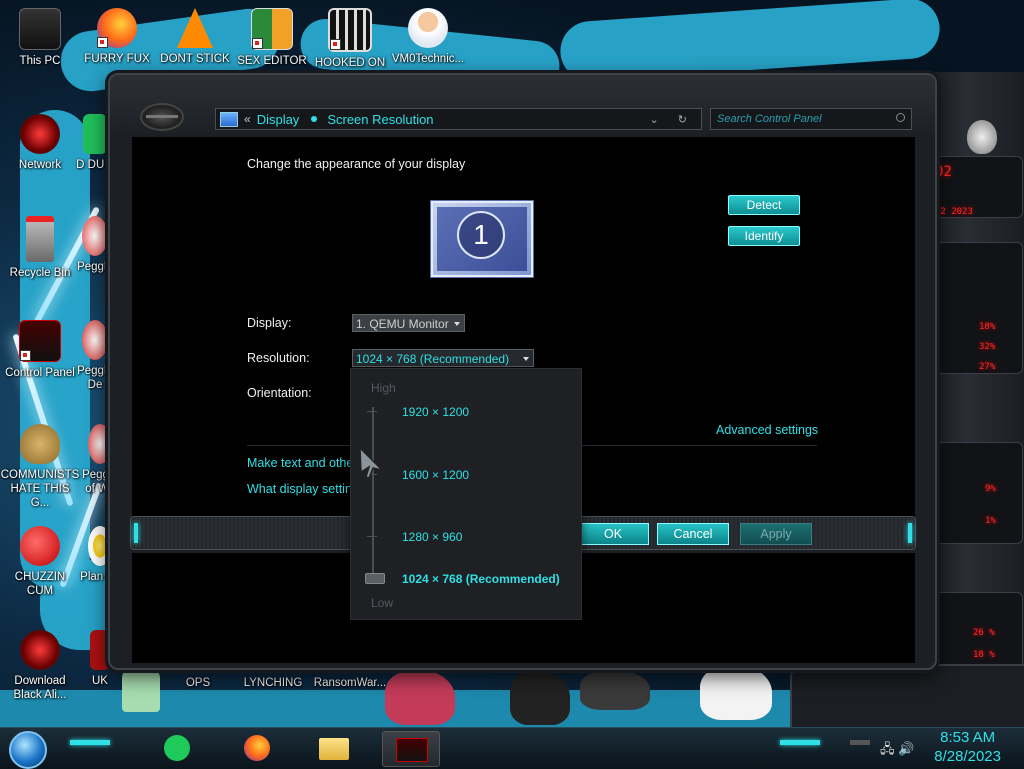  Describe the element at coordinates (897, 751) in the screenshot. I see `system-tray: 🖧 🔊` at that location.